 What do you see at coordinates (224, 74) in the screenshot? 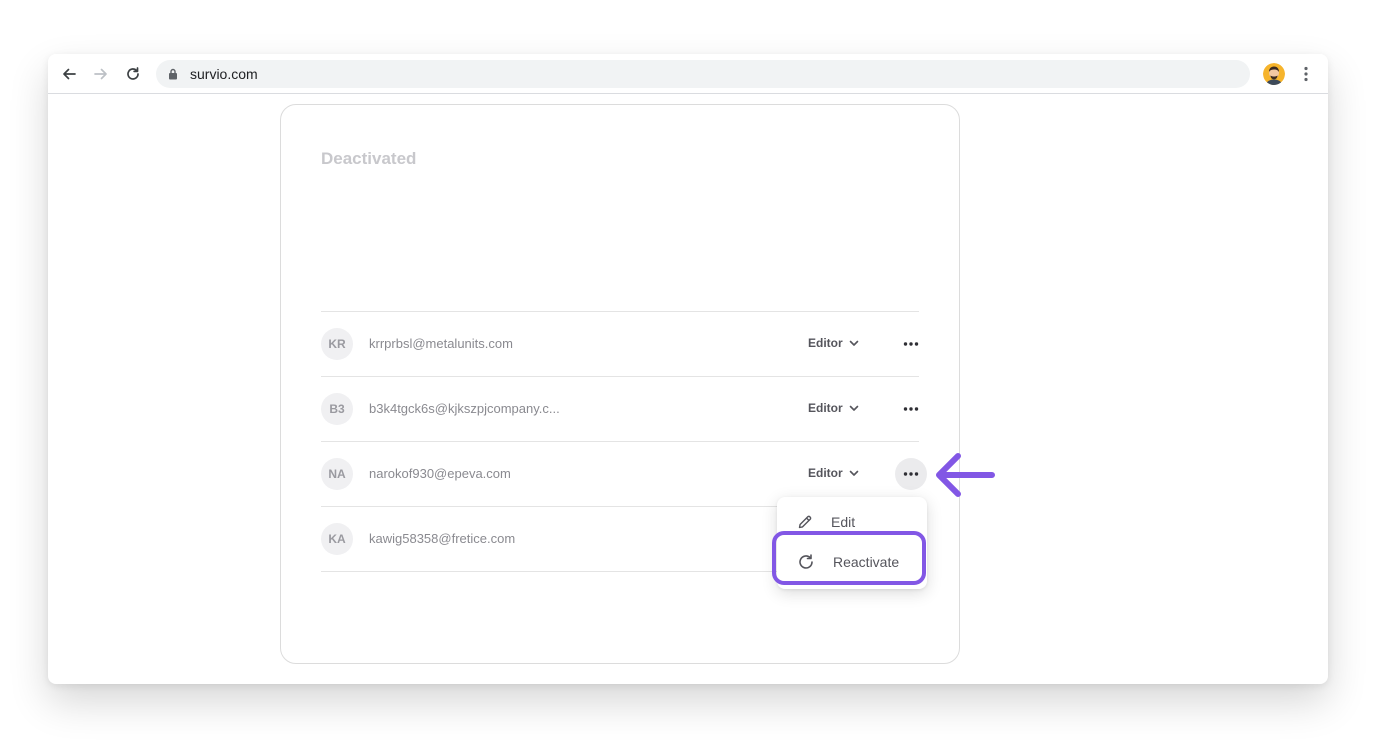
I see `url-text: survio.com` at bounding box center [224, 74].